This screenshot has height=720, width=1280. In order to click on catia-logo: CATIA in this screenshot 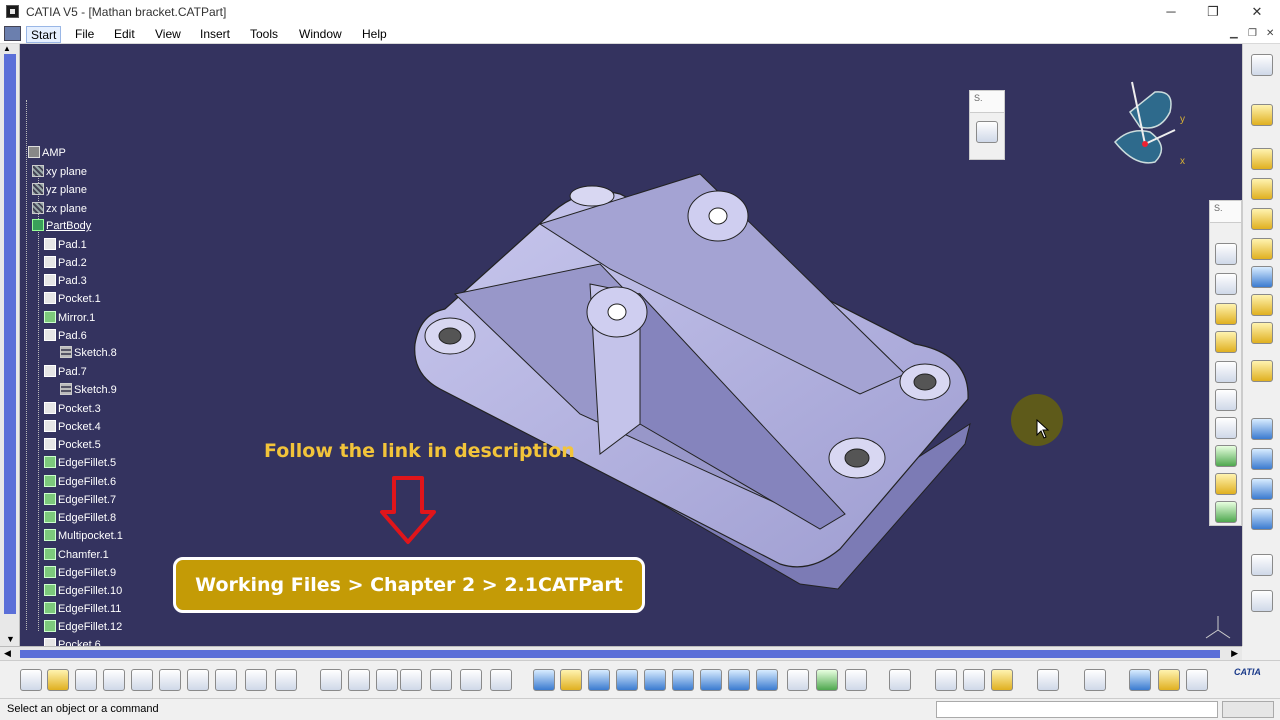, I will do `click(1247, 672)`.